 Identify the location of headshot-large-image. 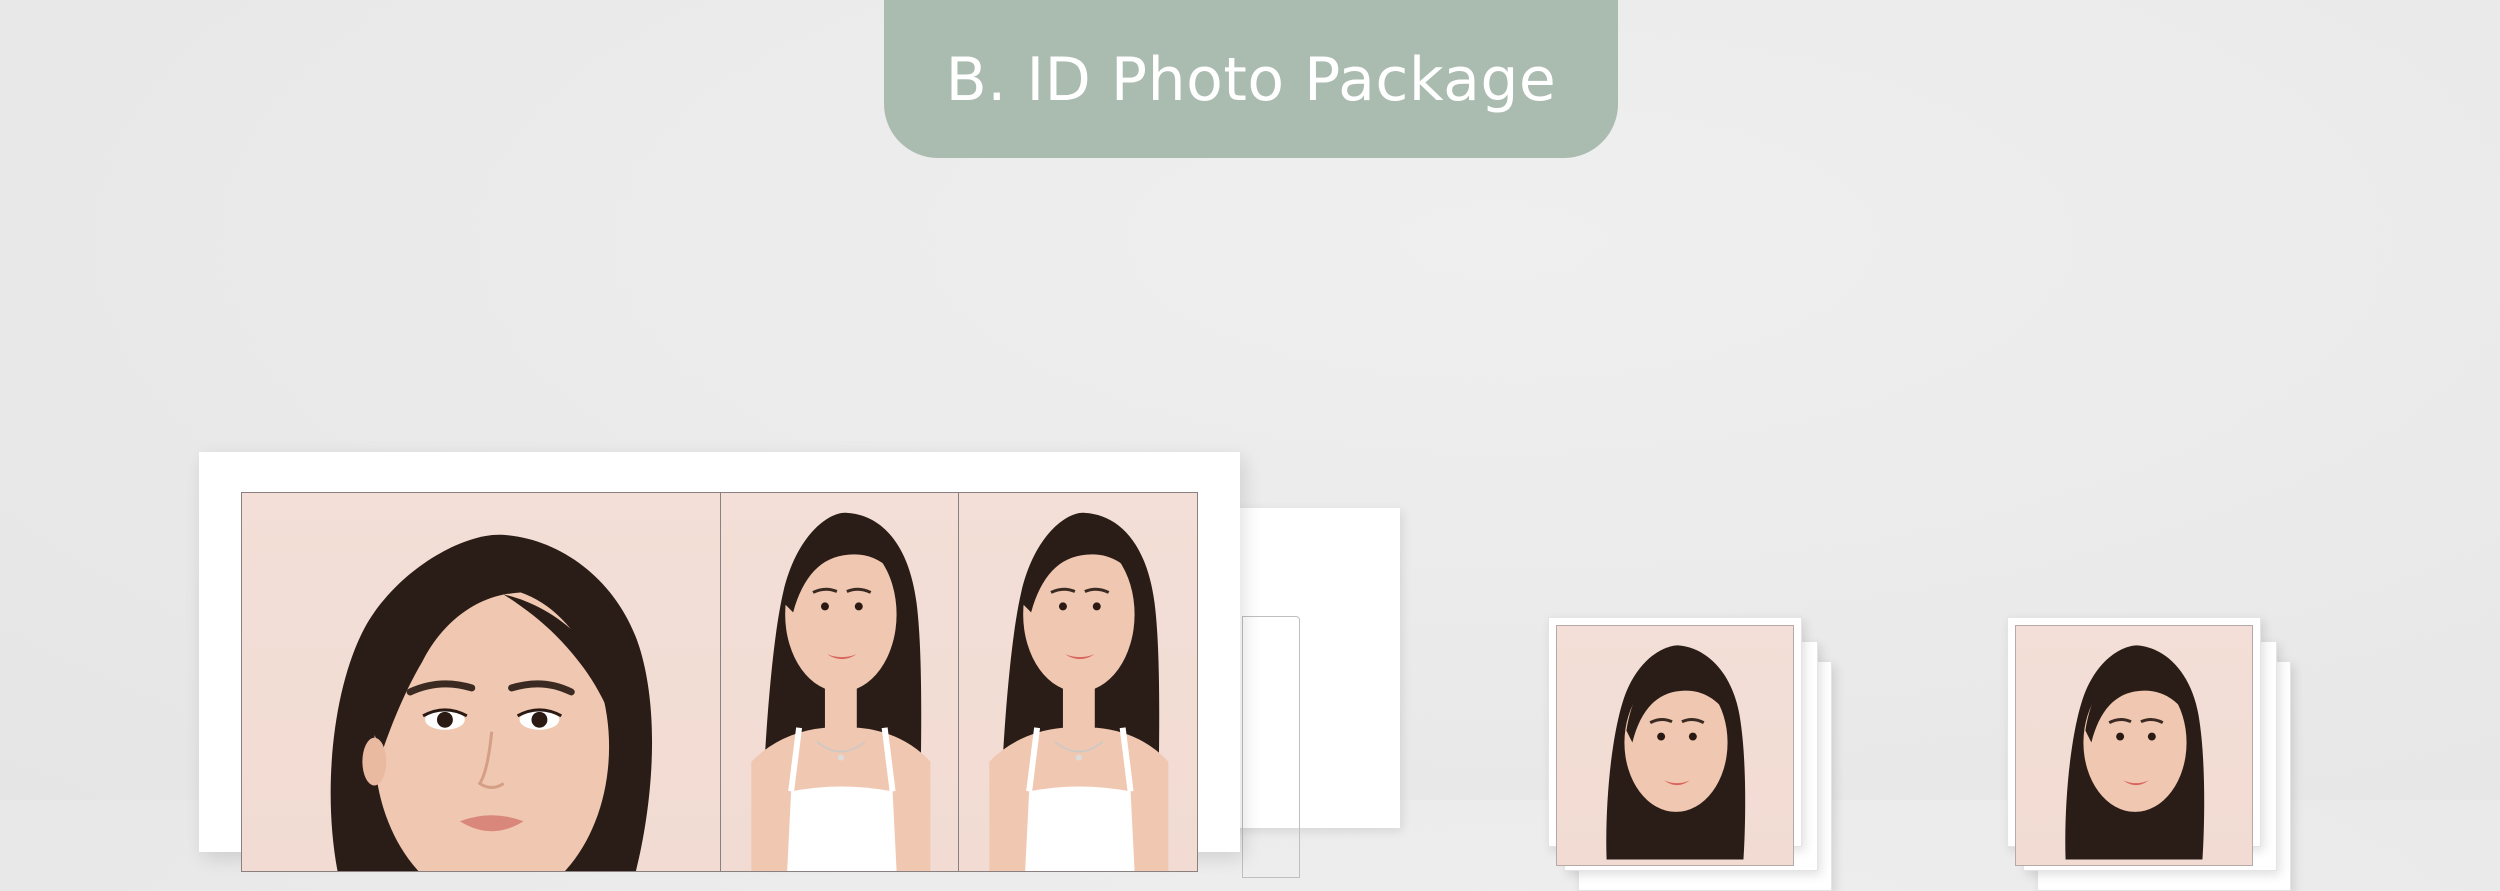
(491, 702).